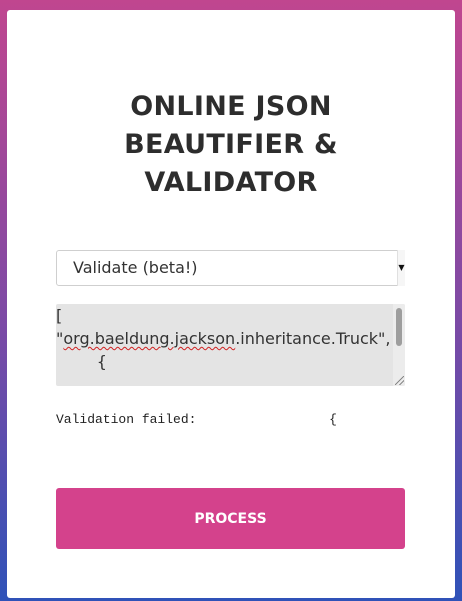 The width and height of the screenshot is (462, 601). Describe the element at coordinates (59, 315) in the screenshot. I see `json-line-1: [` at that location.